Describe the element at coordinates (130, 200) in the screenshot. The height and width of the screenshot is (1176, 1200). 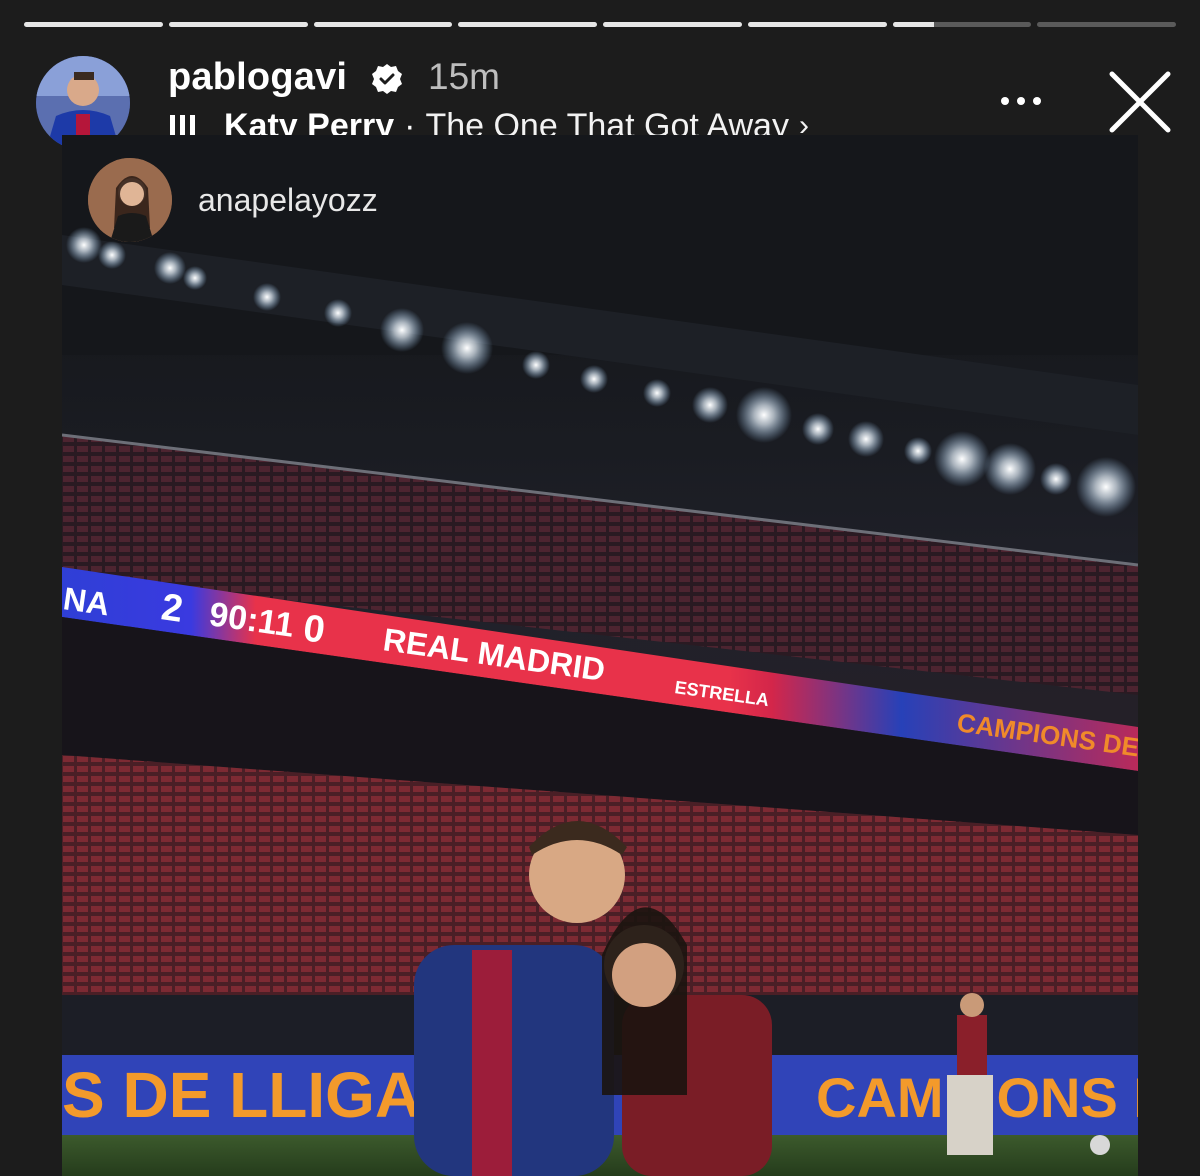
I see `mention-avatar` at that location.